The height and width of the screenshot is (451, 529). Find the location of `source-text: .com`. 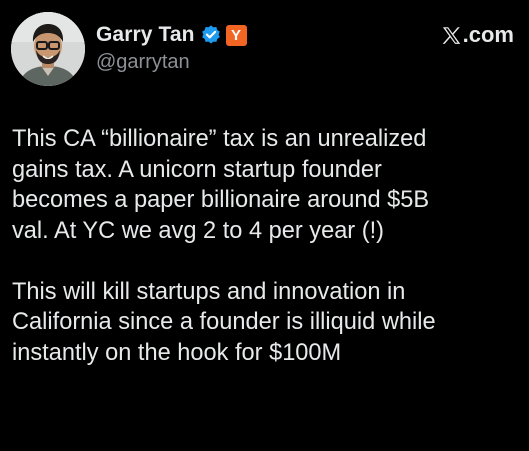

source-text: .com is located at coordinates (488, 34).